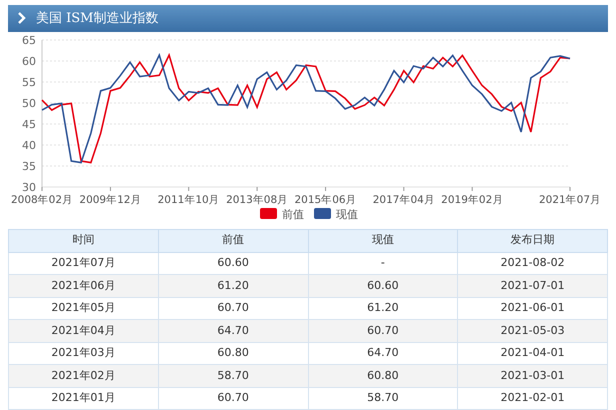 The height and width of the screenshot is (410, 616). Describe the element at coordinates (472, 200) in the screenshot. I see `x-tick-label: 2019年02月` at that location.